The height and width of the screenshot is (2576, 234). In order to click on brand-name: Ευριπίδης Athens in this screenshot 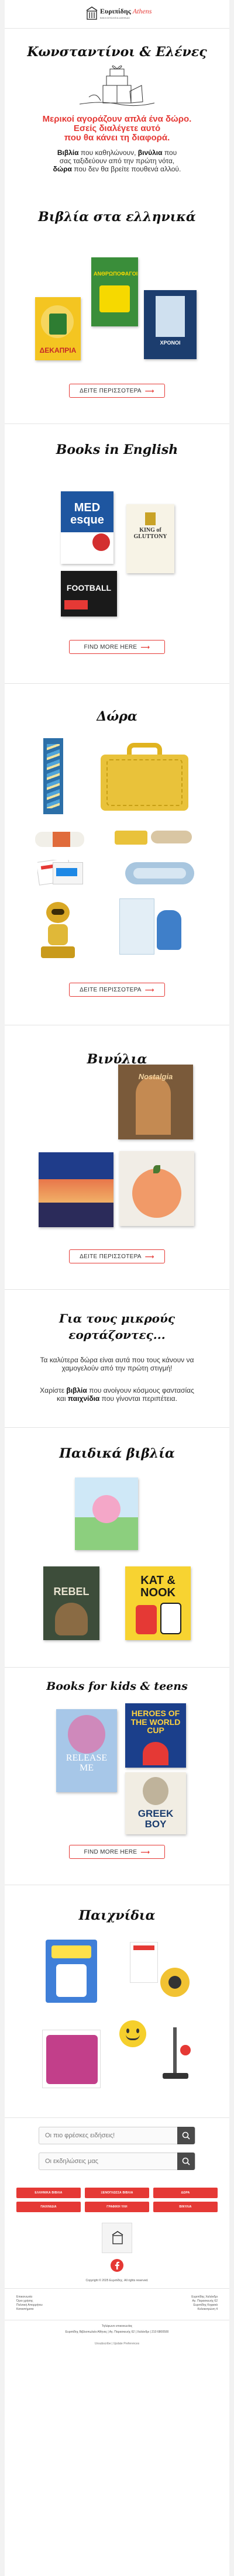, I will do `click(126, 11)`.